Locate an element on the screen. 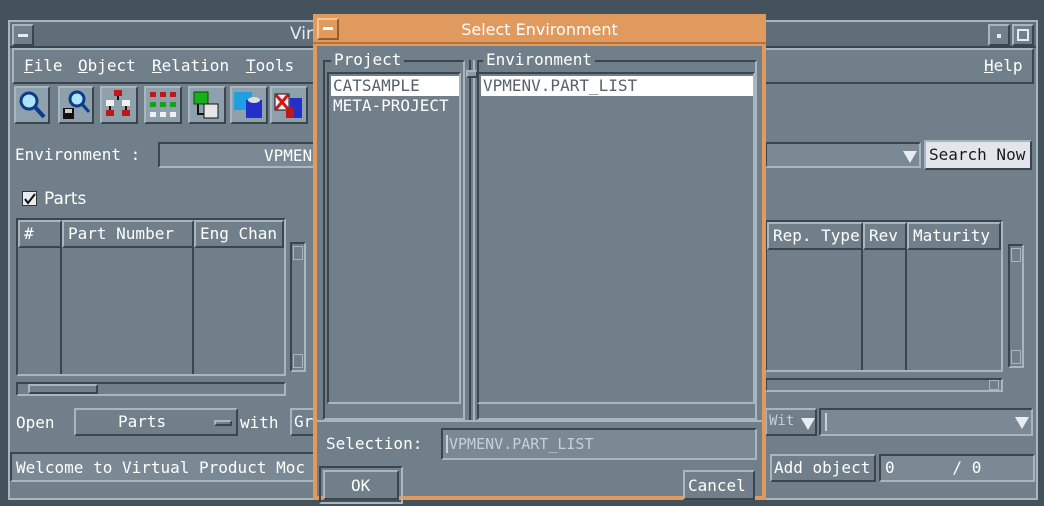 The width and height of the screenshot is (1044, 506). open-option-menu: Parts is located at coordinates (156, 422).